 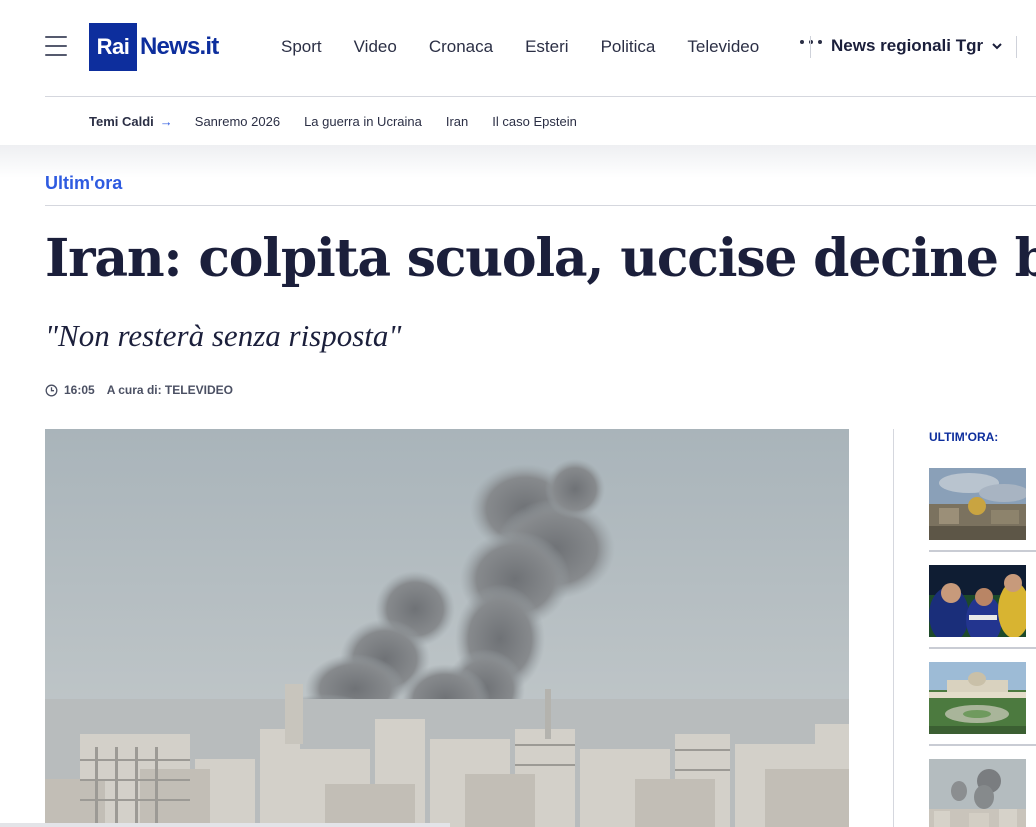 I want to click on nav-item-politica: Politica, so click(x=628, y=47).